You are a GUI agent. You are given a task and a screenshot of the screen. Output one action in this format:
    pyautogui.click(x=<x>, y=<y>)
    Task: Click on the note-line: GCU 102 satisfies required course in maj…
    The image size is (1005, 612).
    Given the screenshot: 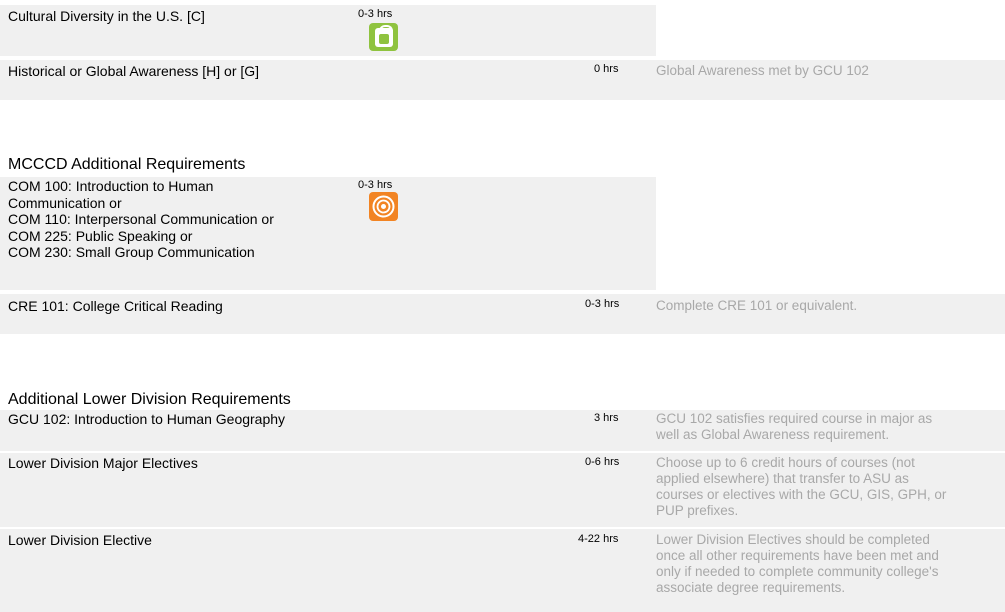 What is the action you would take?
    pyautogui.click(x=794, y=418)
    